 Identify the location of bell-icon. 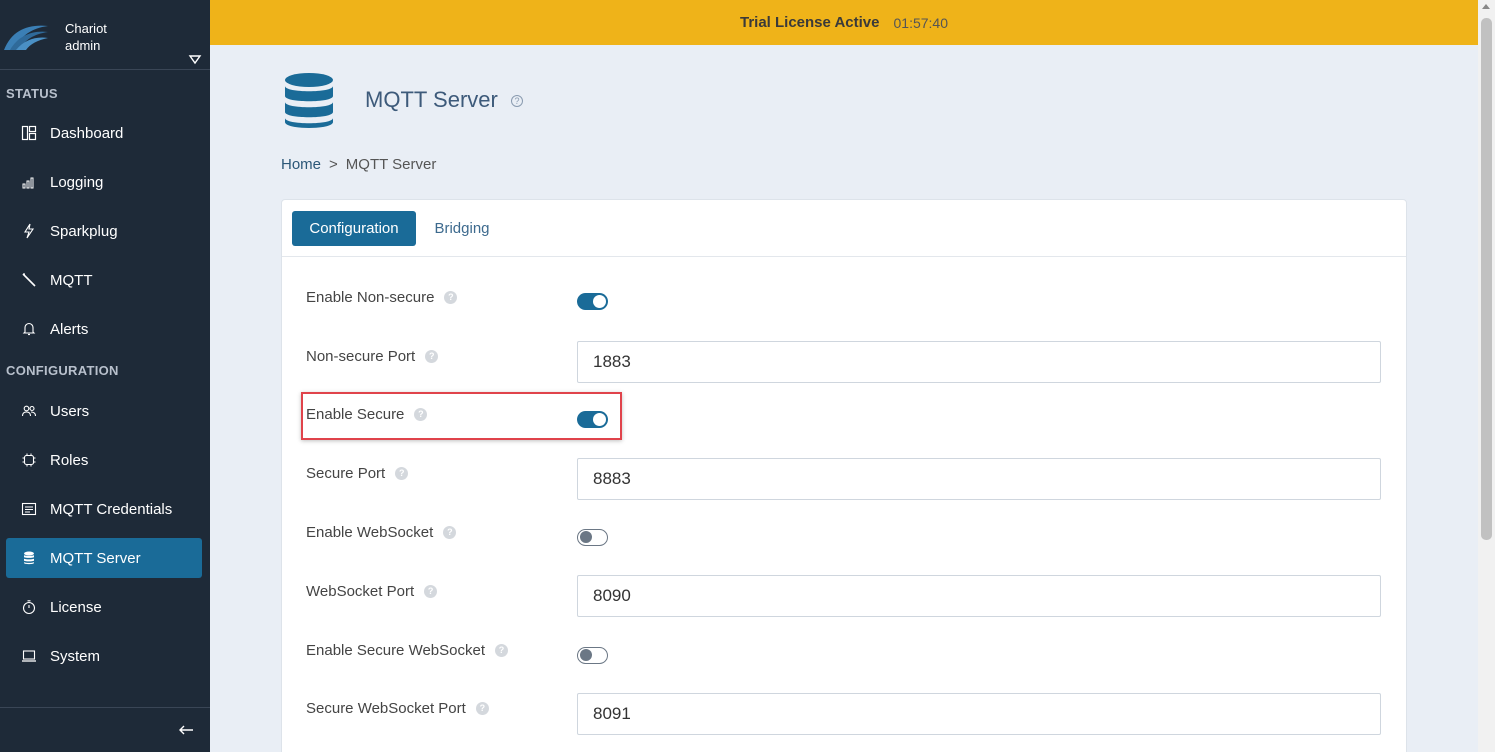
(29, 329).